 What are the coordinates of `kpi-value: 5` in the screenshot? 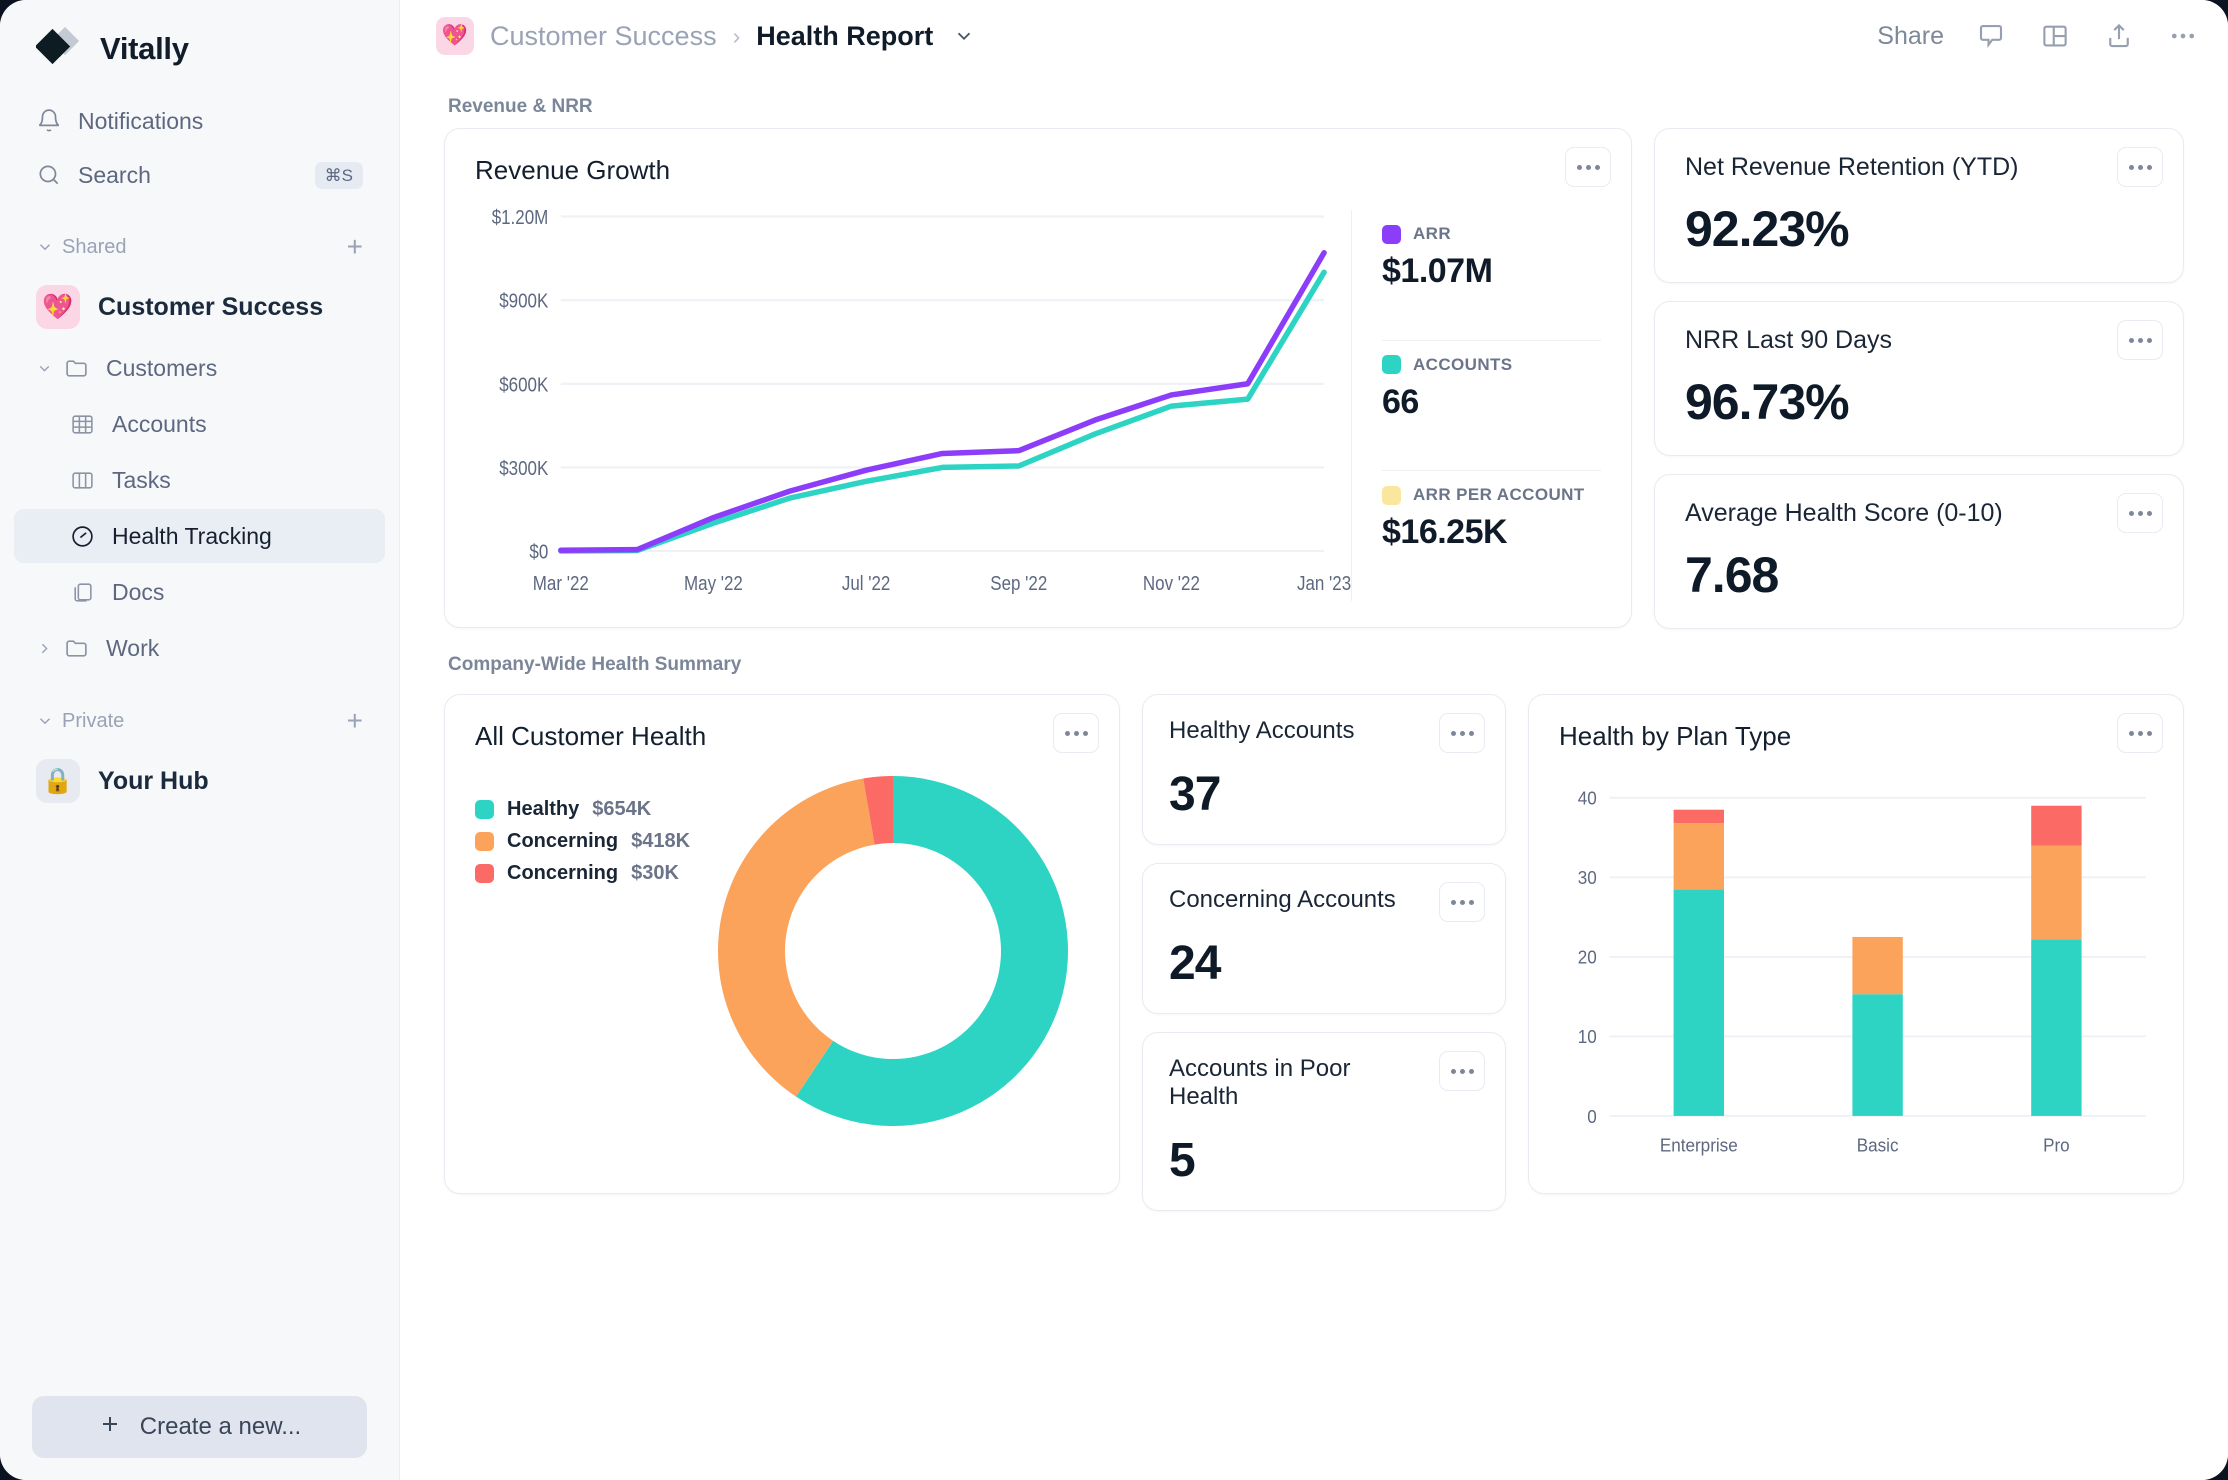 It's located at (1182, 1160).